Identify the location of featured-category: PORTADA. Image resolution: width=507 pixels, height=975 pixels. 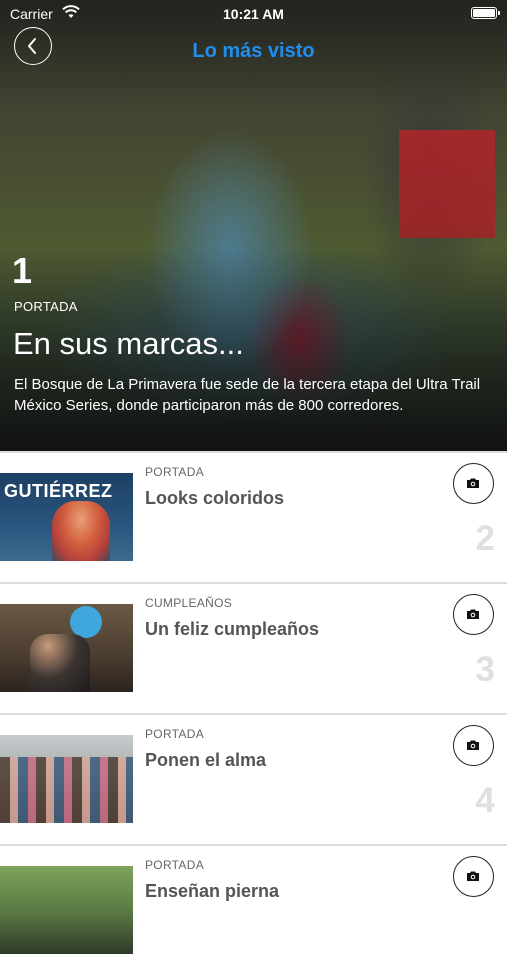
(46, 306).